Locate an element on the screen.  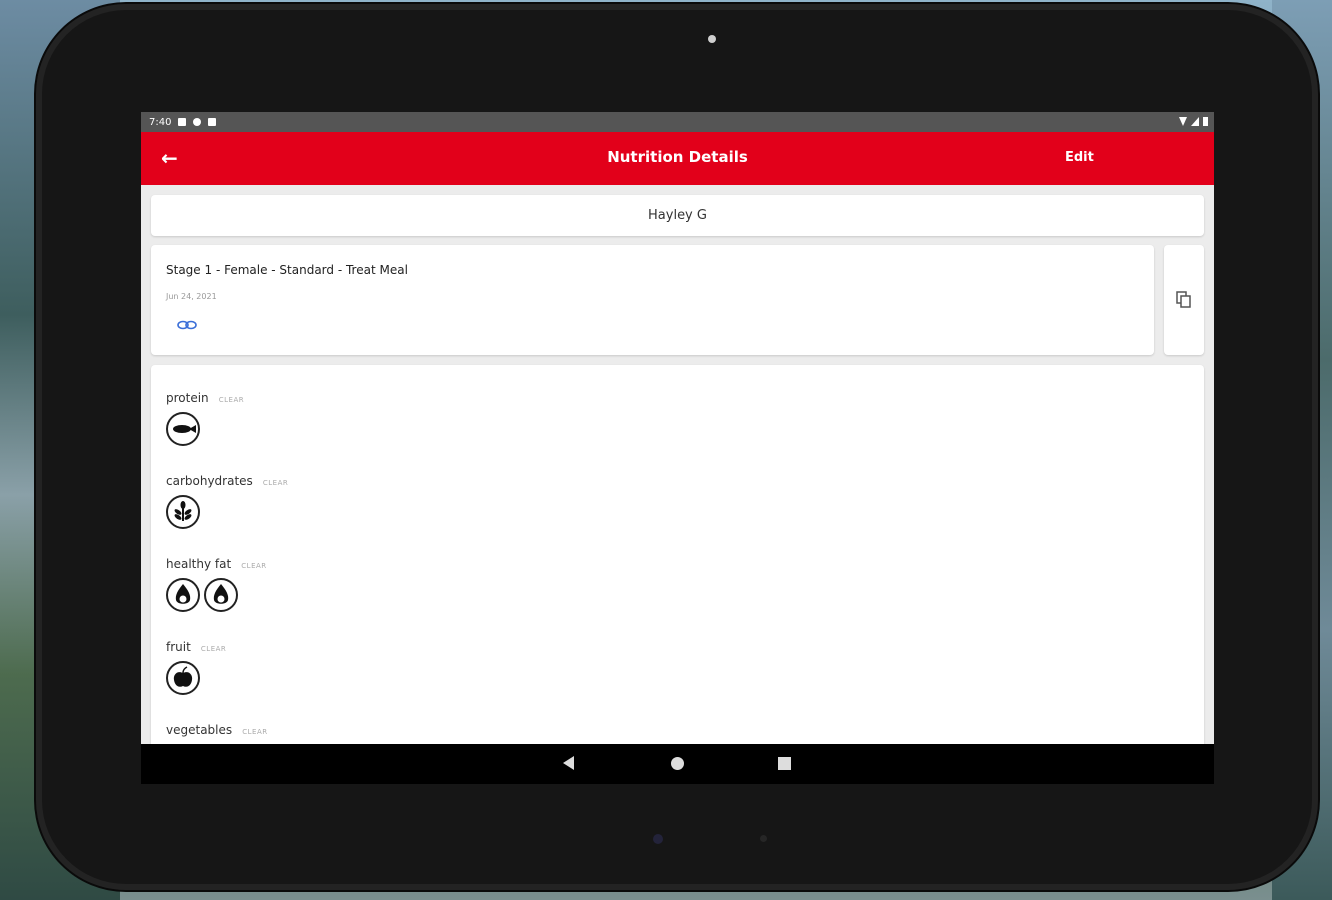
category-vegetables: vegetables CLEAR is located at coordinates (217, 728).